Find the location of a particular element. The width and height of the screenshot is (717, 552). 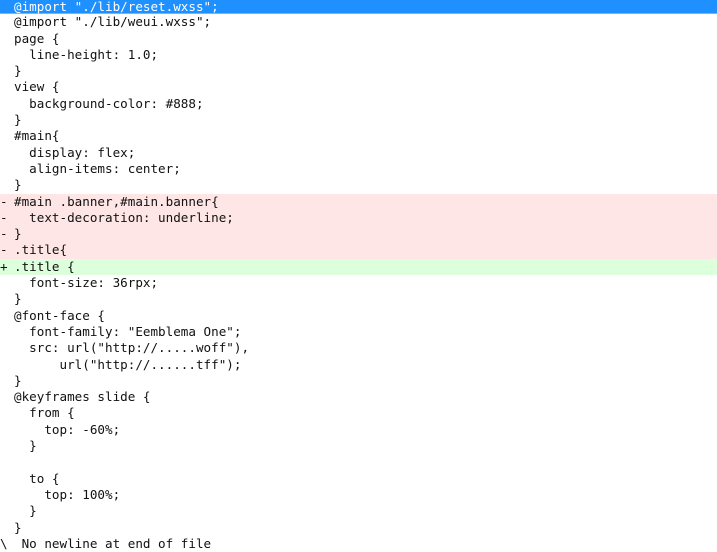

code-text: display: flex; is located at coordinates (75, 152).